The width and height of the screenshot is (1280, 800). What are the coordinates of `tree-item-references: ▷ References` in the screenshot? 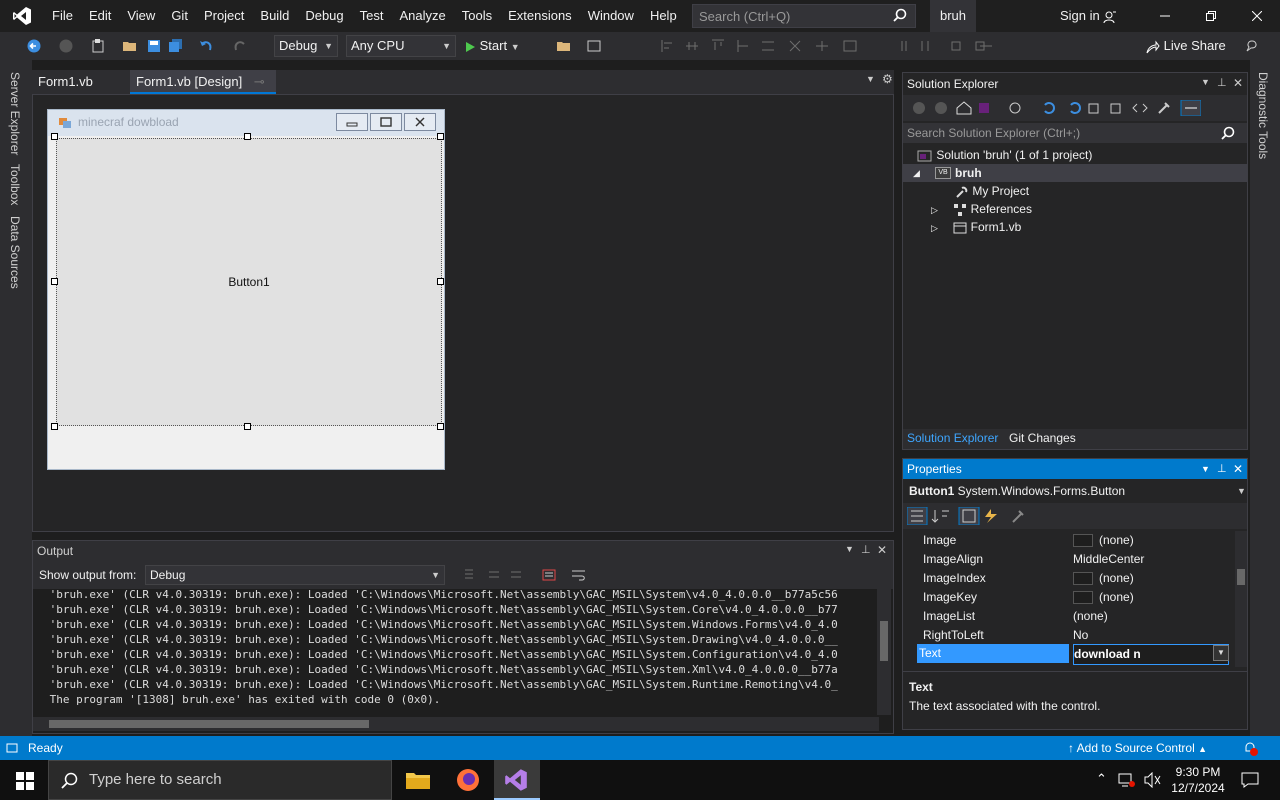 It's located at (981, 209).